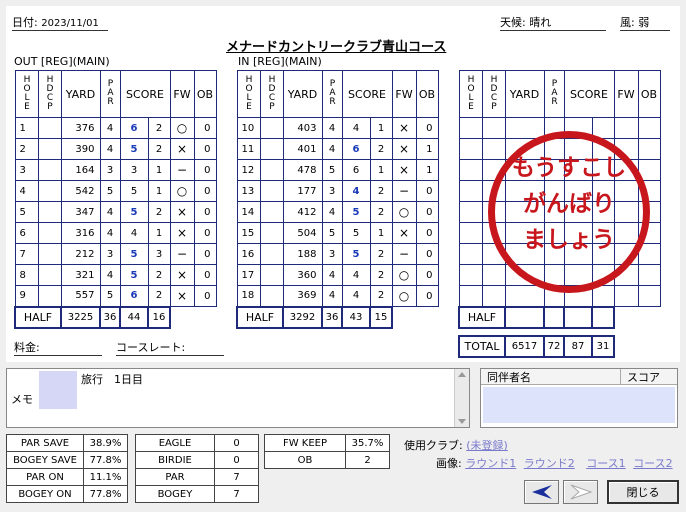 This screenshot has width=686, height=512. I want to click on club-link: (未登録), so click(487, 445).